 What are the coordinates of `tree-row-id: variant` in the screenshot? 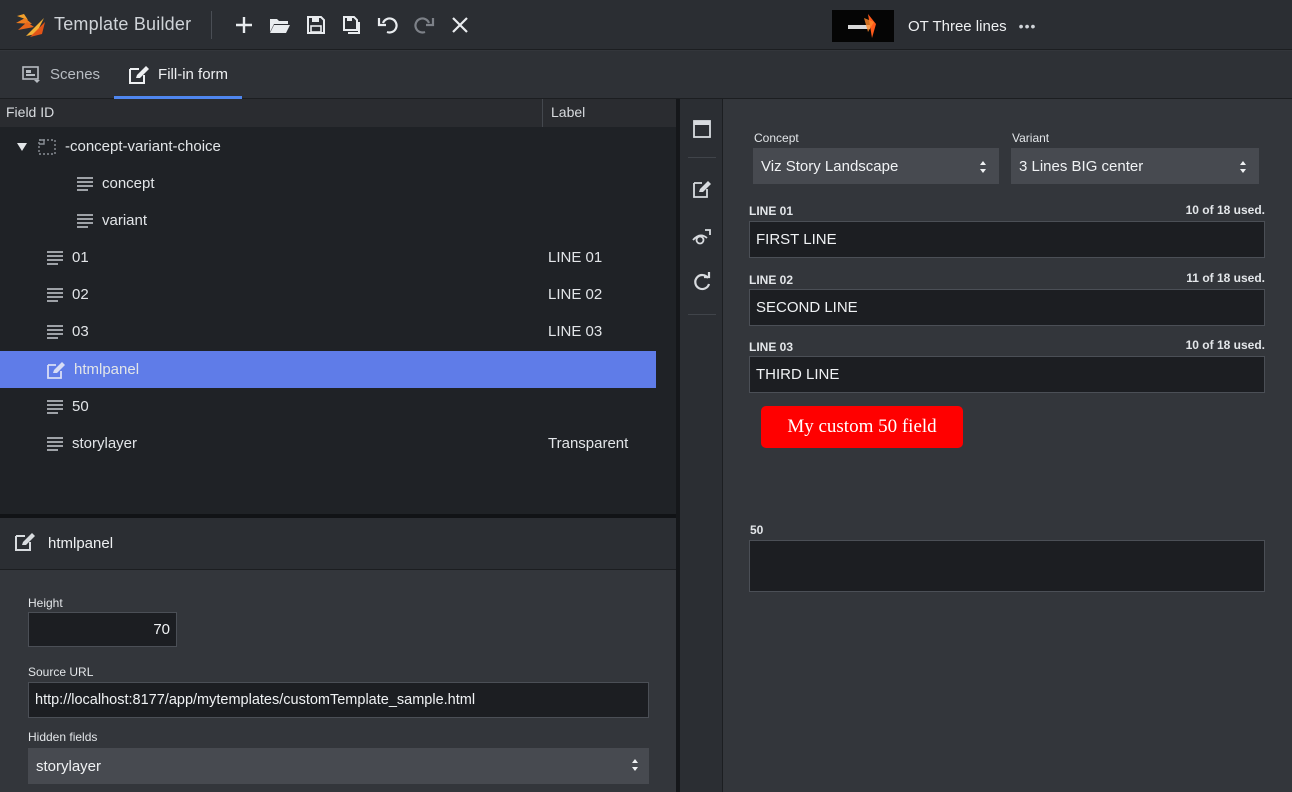 It's located at (125, 220).